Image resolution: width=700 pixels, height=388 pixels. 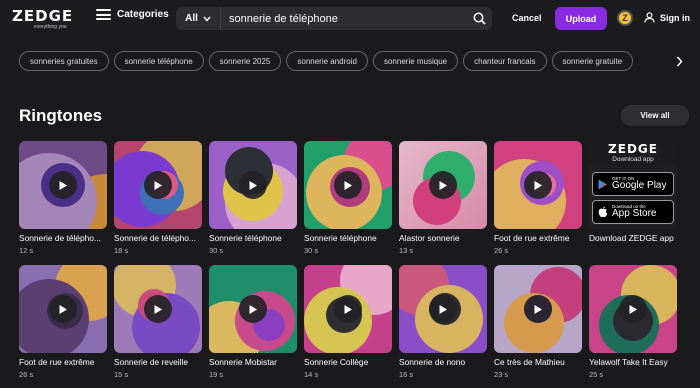 I want to click on search-filter-value: All, so click(x=191, y=18).